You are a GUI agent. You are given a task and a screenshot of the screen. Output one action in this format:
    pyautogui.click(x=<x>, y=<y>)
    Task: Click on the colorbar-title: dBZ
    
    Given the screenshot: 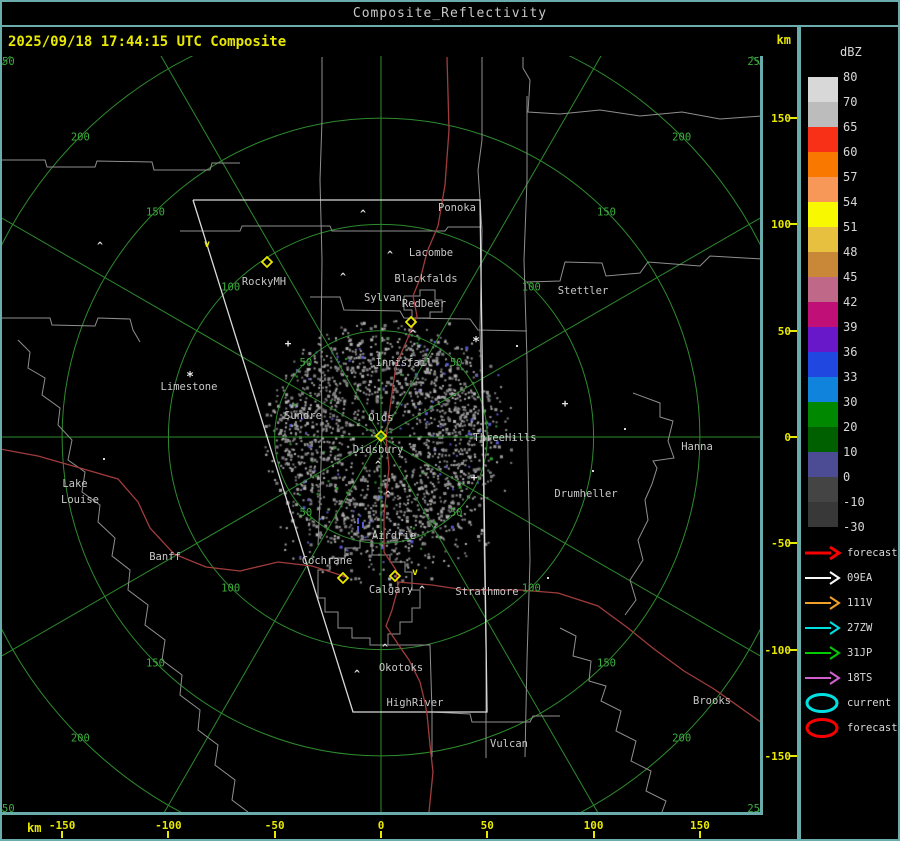 What is the action you would take?
    pyautogui.click(x=851, y=52)
    